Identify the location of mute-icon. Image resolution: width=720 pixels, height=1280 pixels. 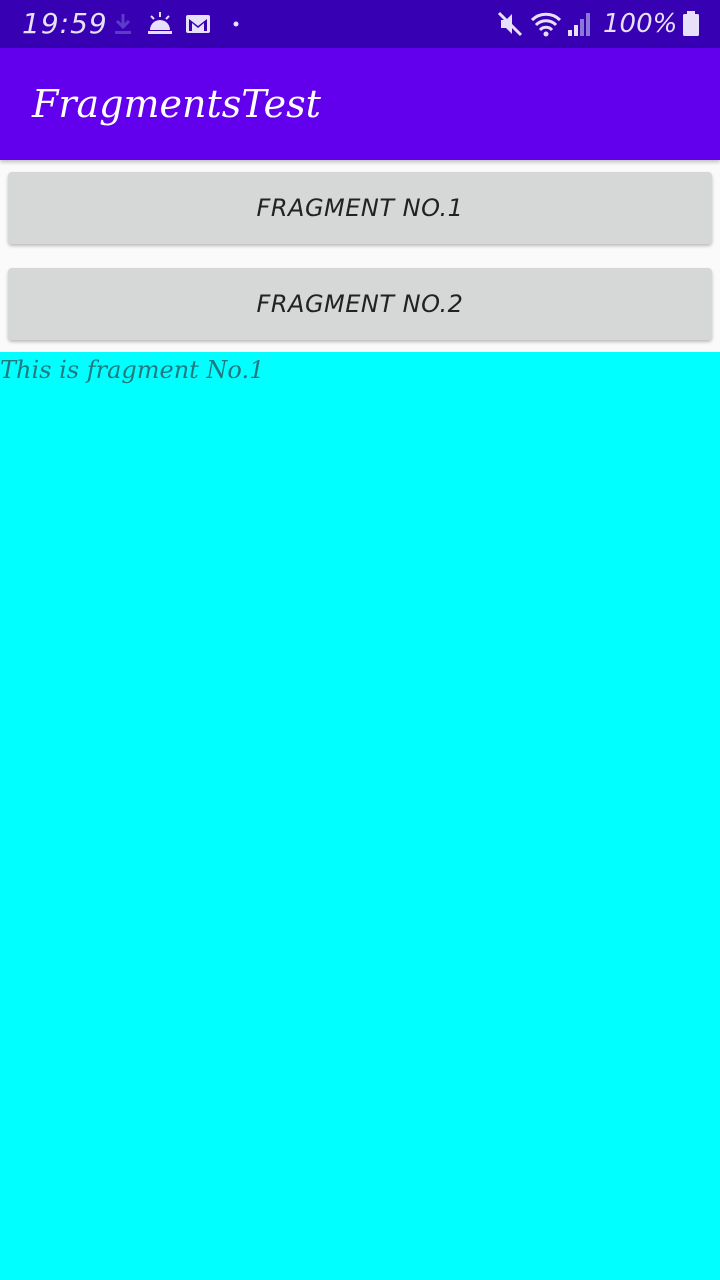
(510, 24).